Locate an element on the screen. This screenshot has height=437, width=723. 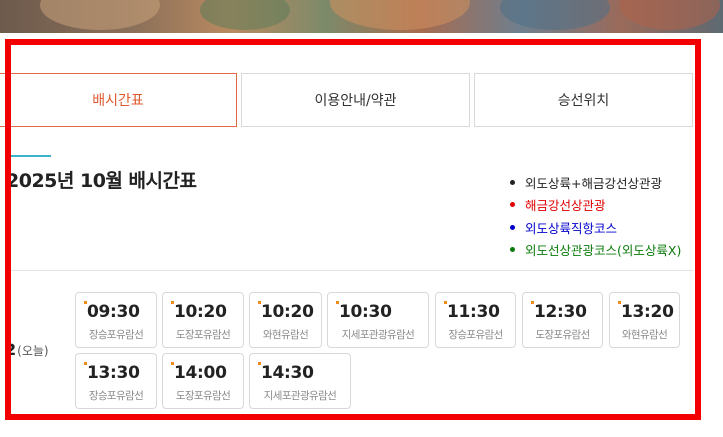
time-slot: 09:30 장승포유람선 is located at coordinates (116, 320).